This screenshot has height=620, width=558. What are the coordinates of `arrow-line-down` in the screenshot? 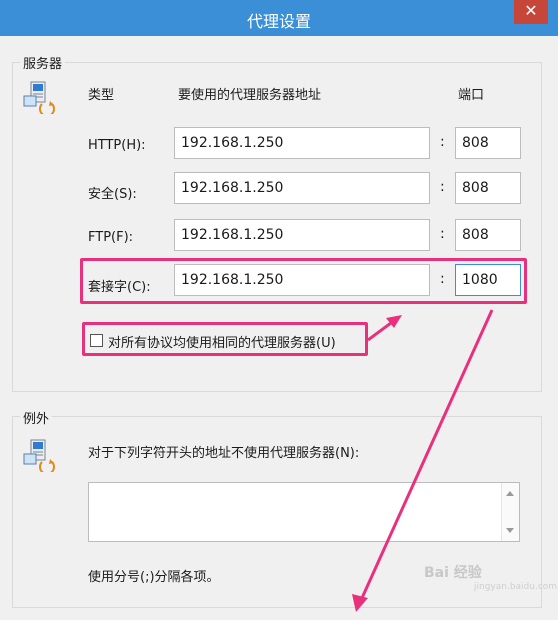 It's located at (427, 454).